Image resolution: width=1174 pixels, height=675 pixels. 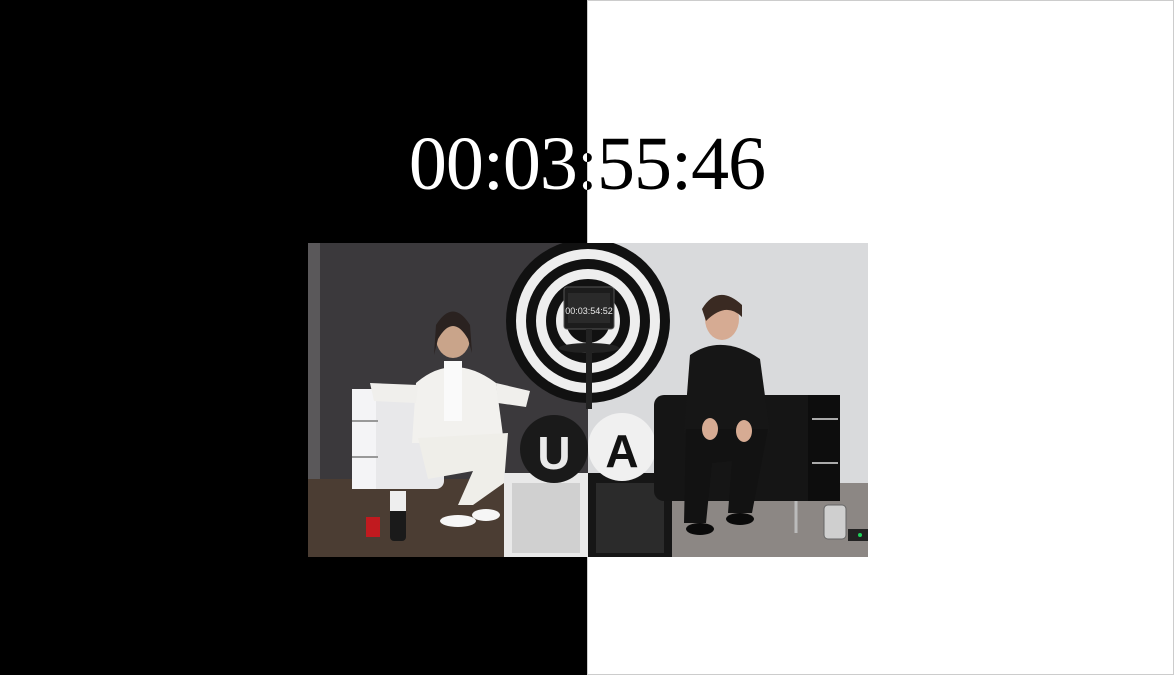 What do you see at coordinates (553, 453) in the screenshot?
I see `rose-letter-u: U` at bounding box center [553, 453].